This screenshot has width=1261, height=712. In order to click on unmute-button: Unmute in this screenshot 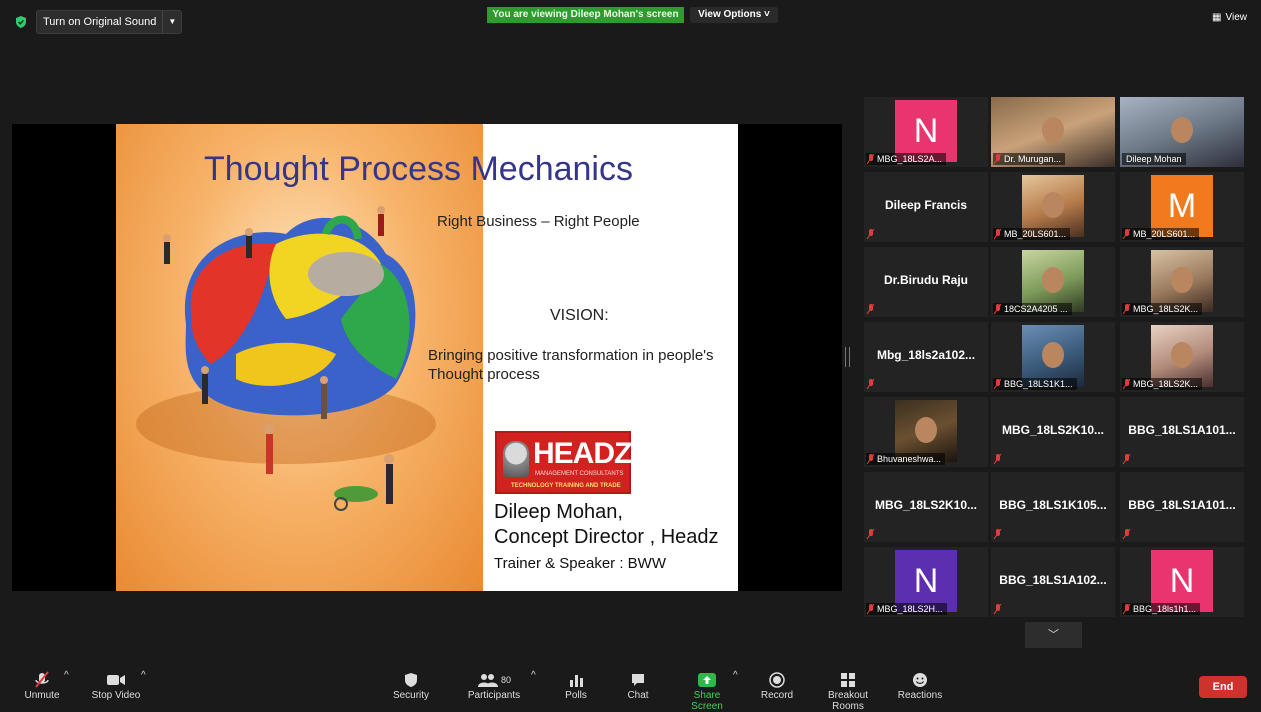, I will do `click(42, 685)`.